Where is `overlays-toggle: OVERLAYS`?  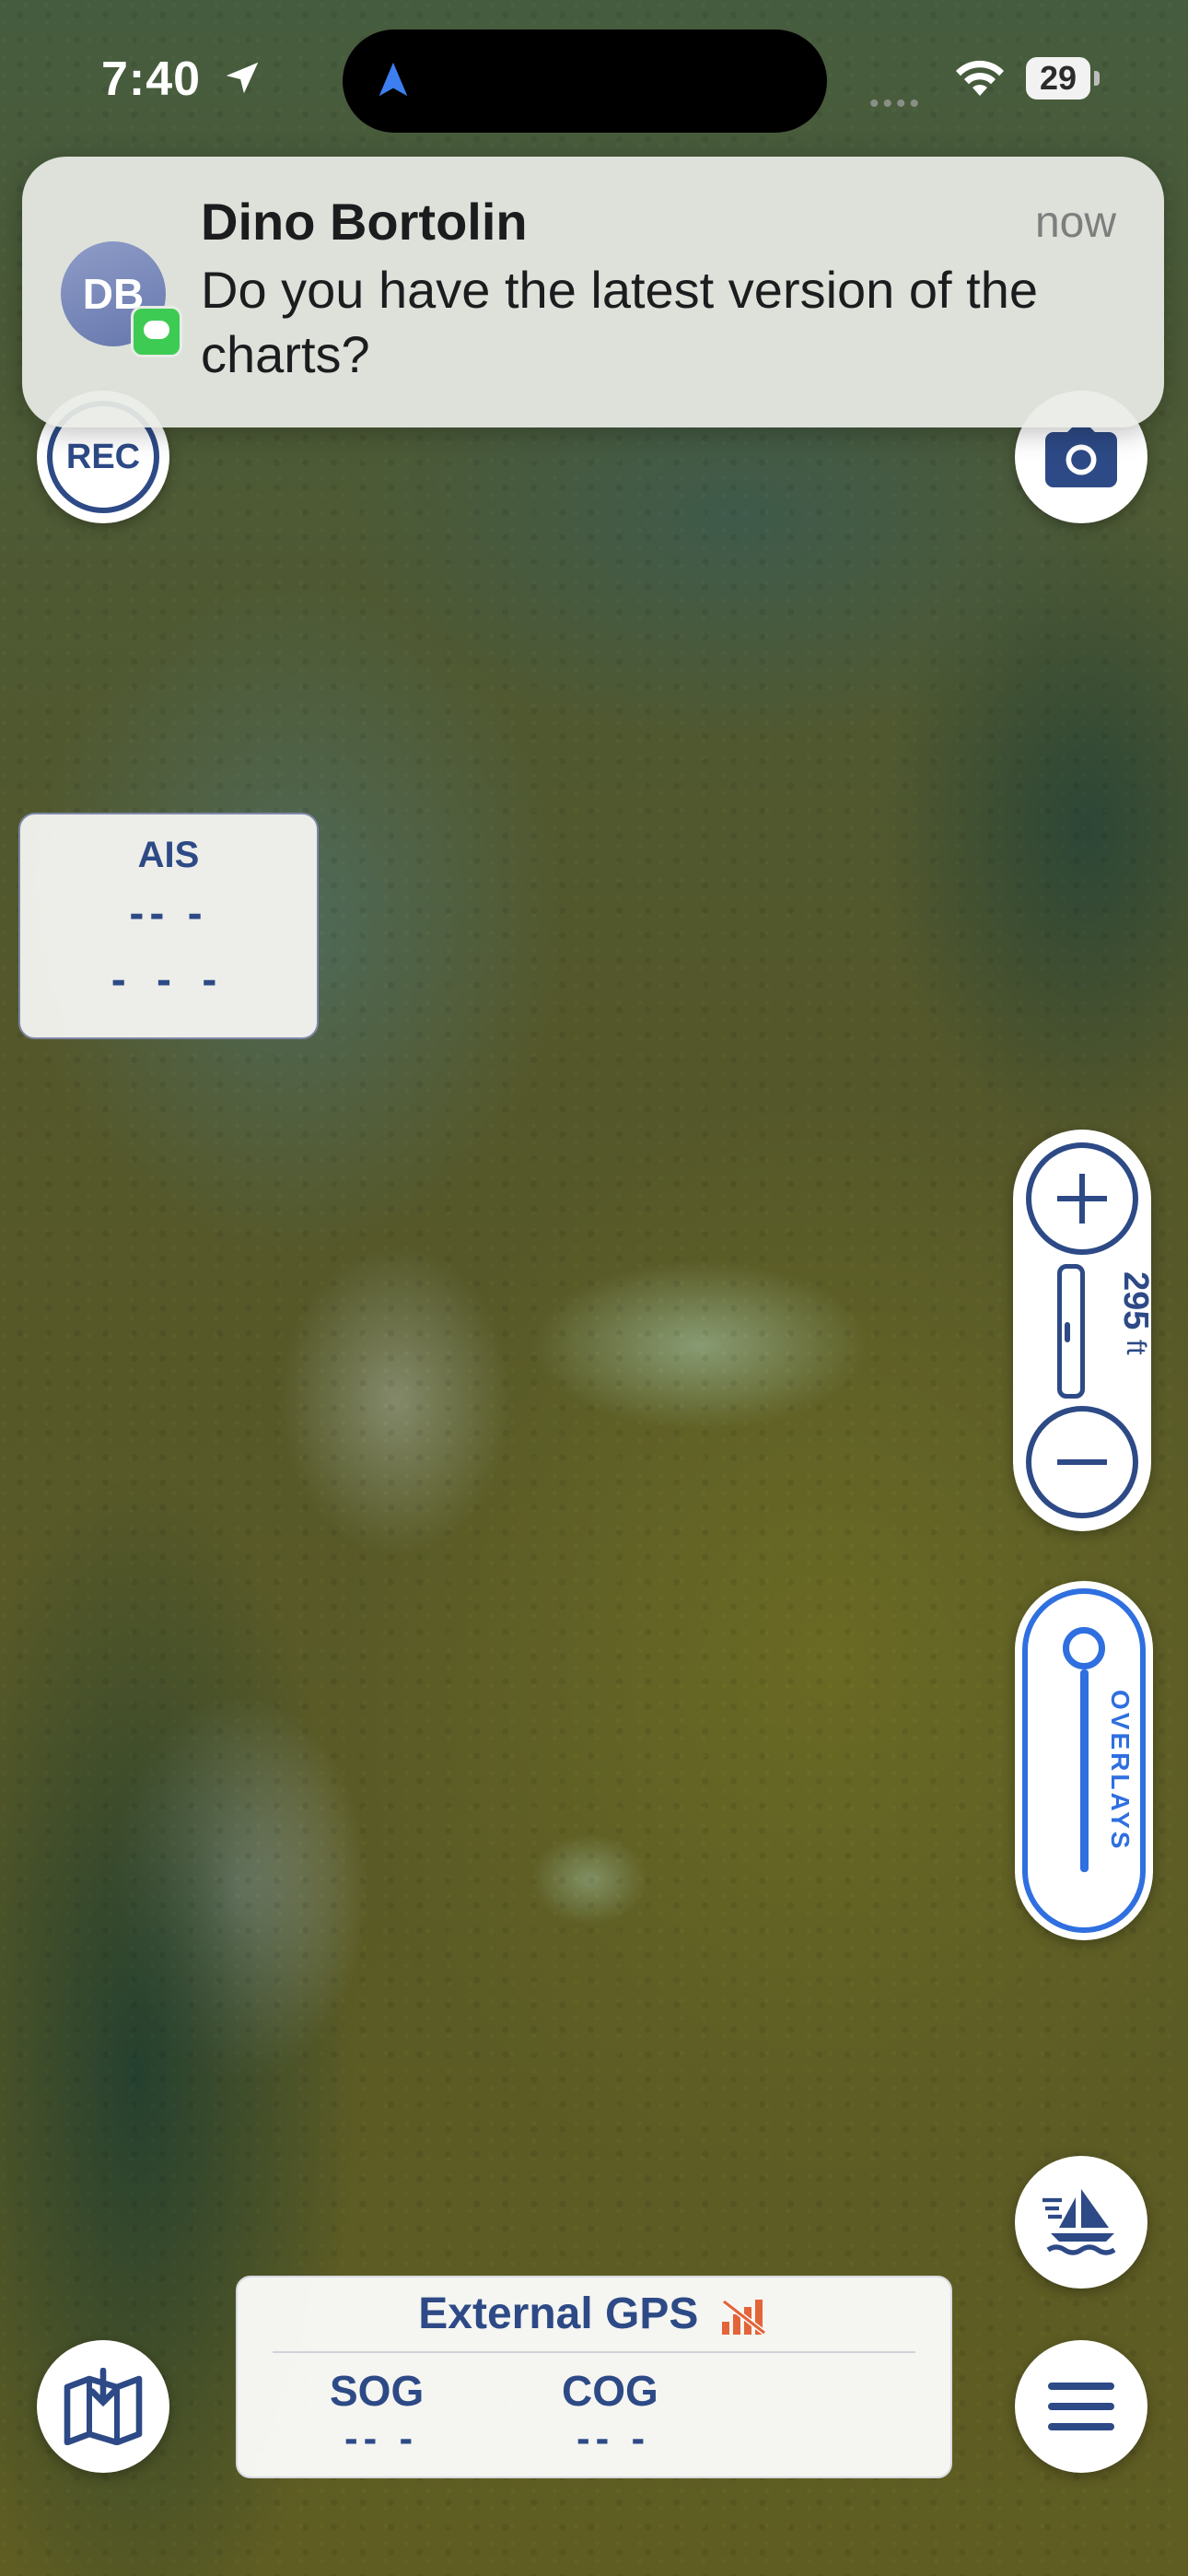 overlays-toggle: OVERLAYS is located at coordinates (1084, 1760).